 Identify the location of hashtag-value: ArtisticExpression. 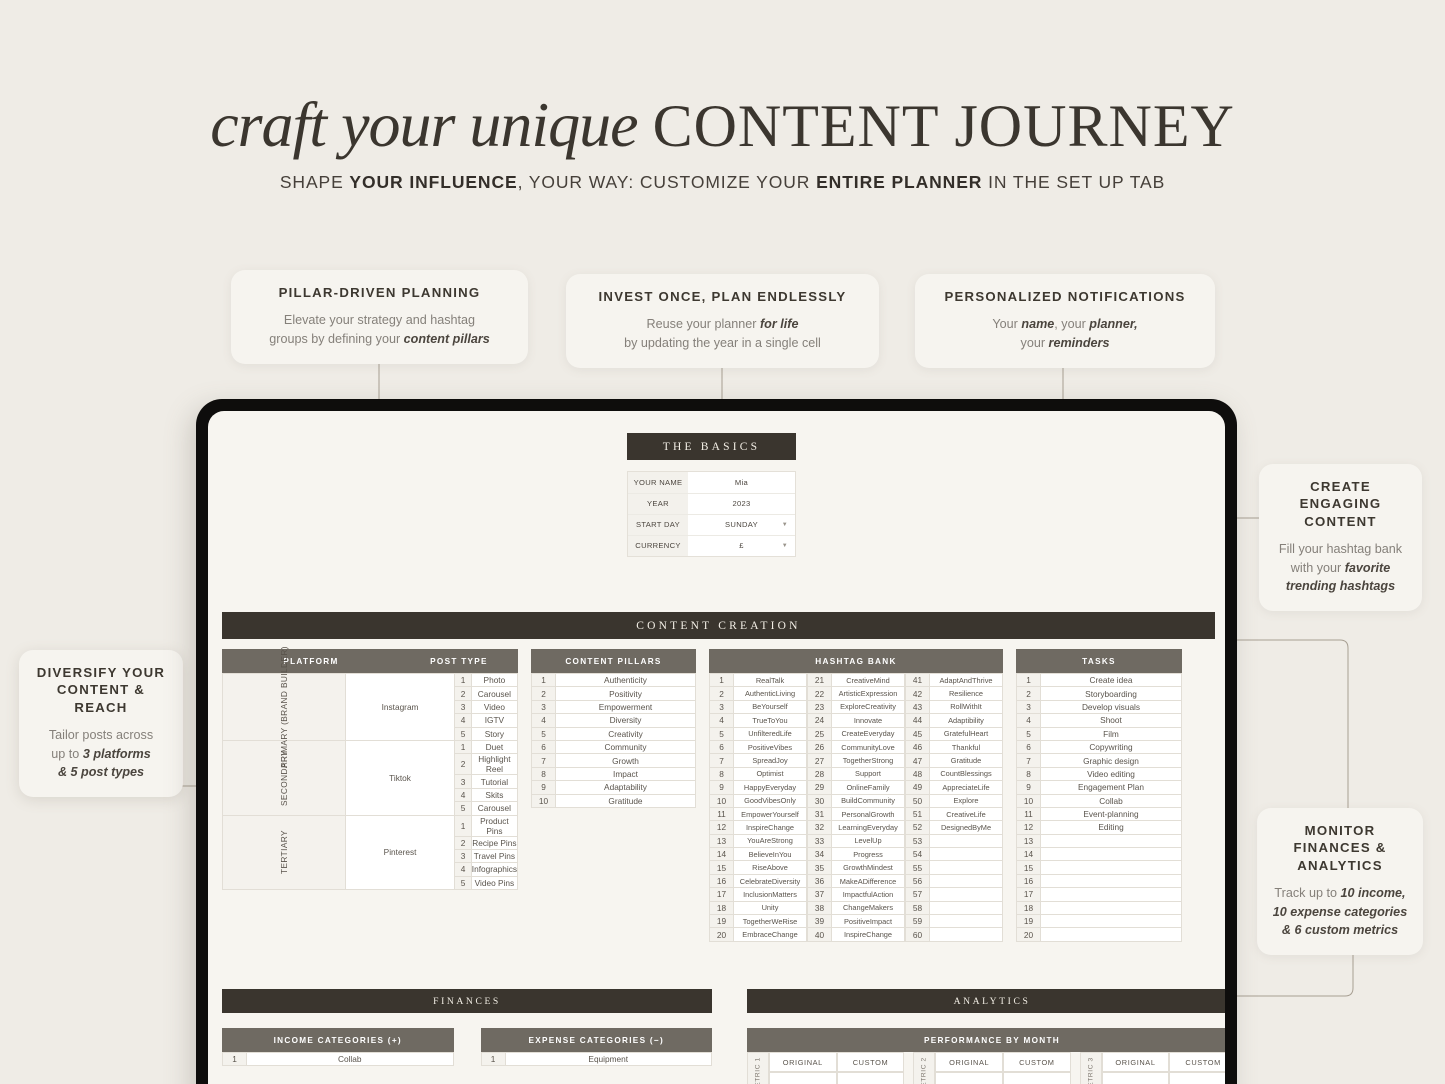
(868, 693).